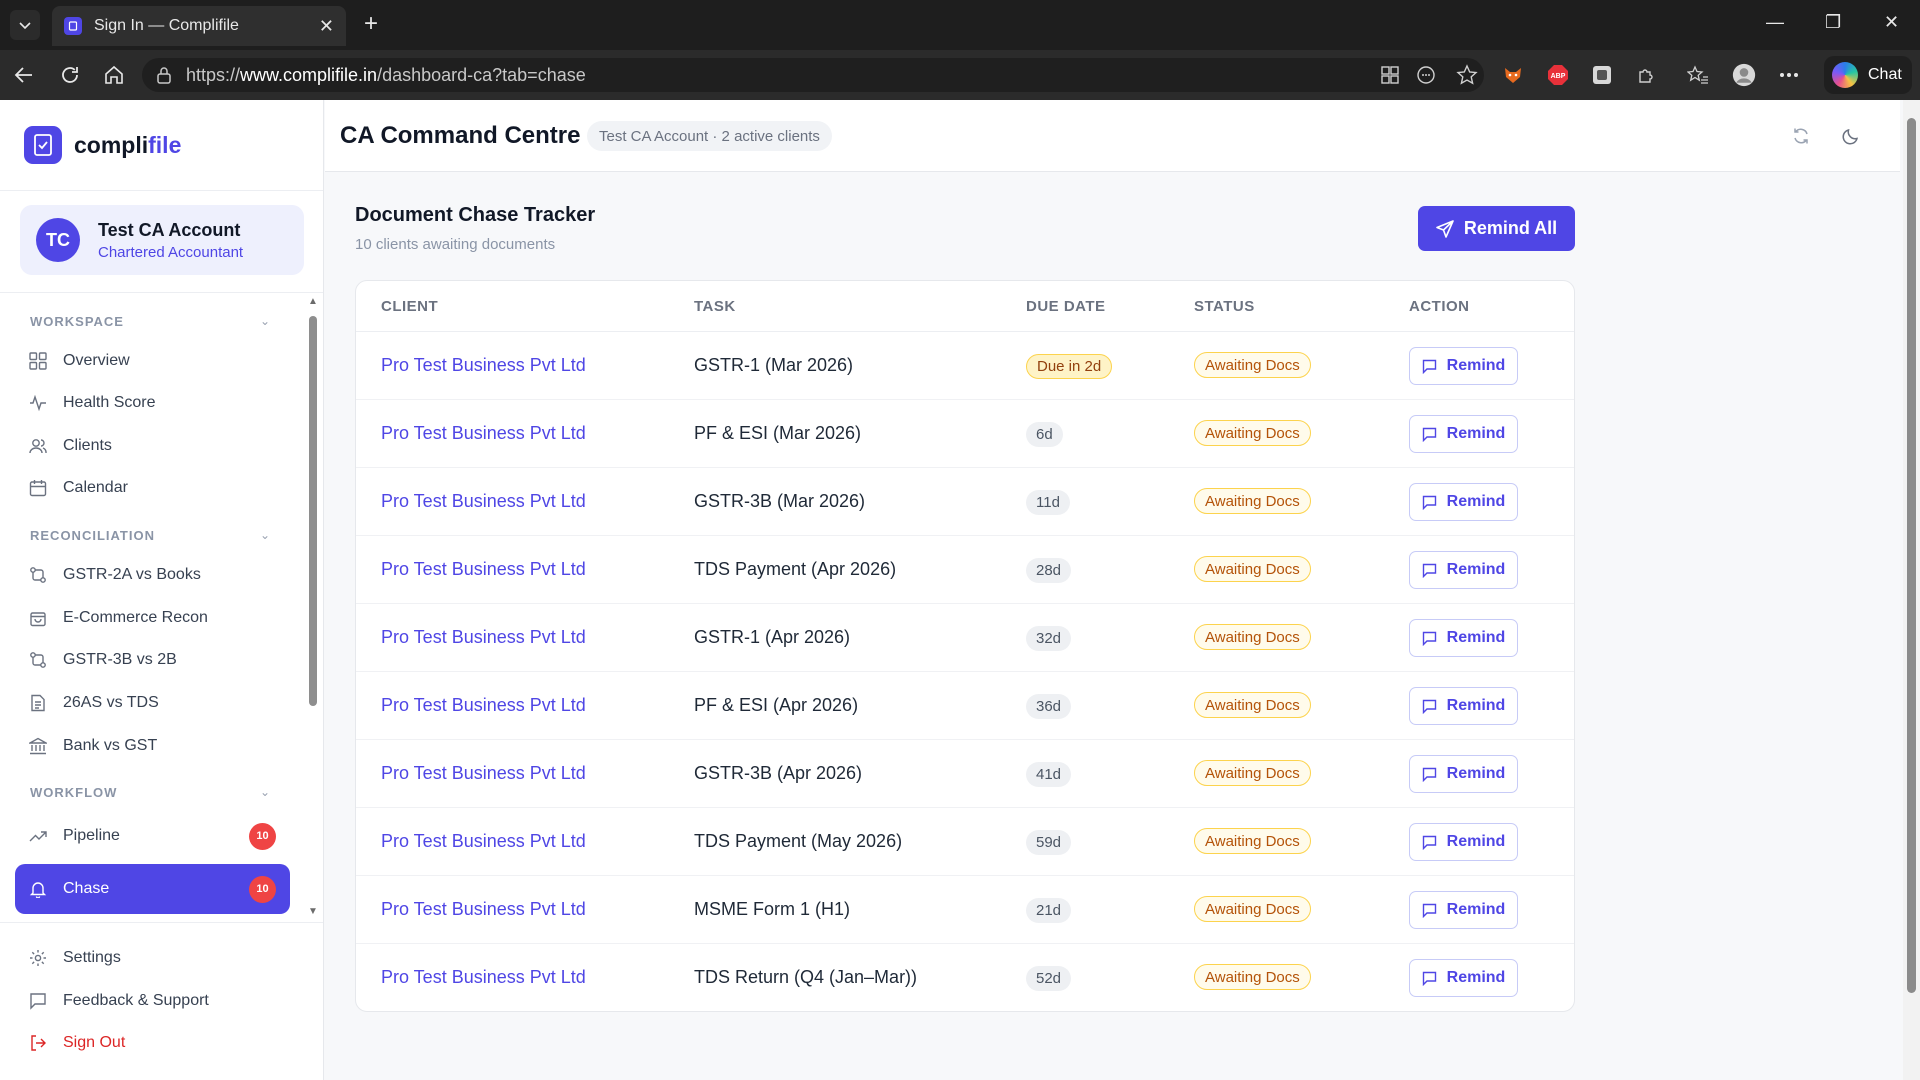 This screenshot has height=1080, width=1920. What do you see at coordinates (313, 301) in the screenshot?
I see `scroll-up-icon: ▲` at bounding box center [313, 301].